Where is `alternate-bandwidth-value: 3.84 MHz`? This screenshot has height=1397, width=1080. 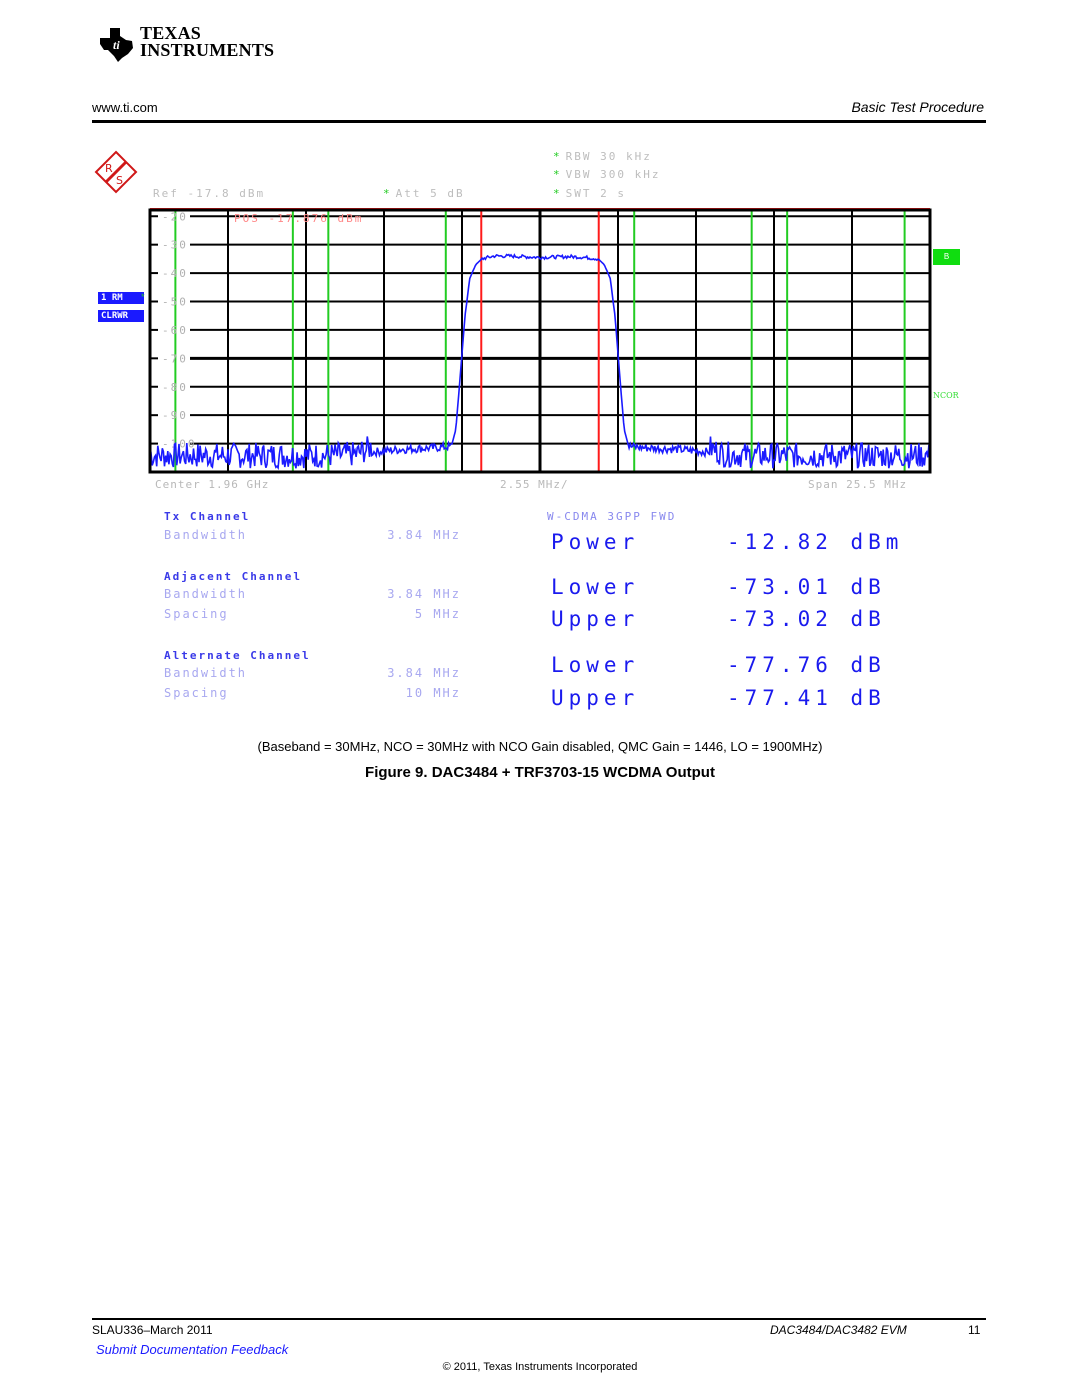 alternate-bandwidth-value: 3.84 MHz is located at coordinates (424, 673).